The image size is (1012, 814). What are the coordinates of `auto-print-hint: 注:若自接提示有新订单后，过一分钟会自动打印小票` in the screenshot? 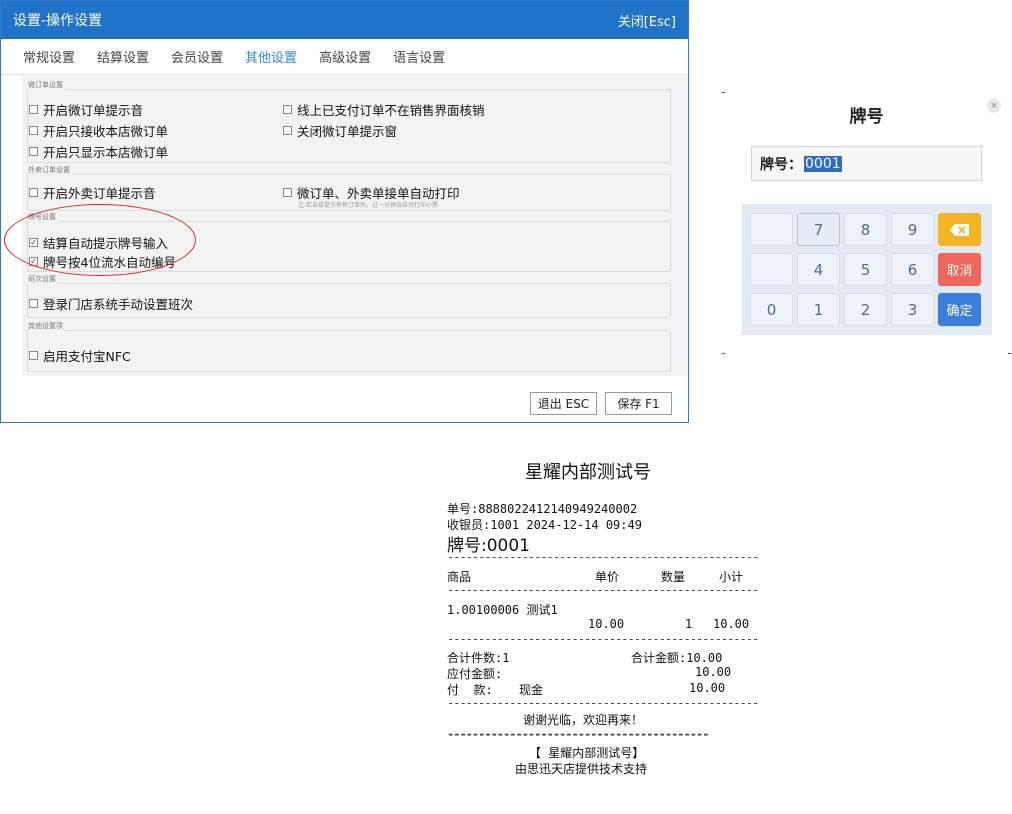 It's located at (368, 205).